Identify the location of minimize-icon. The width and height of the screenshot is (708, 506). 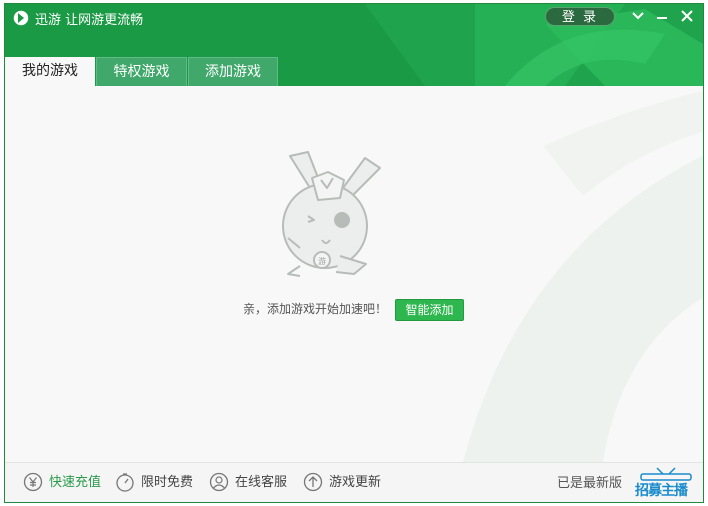
(662, 16).